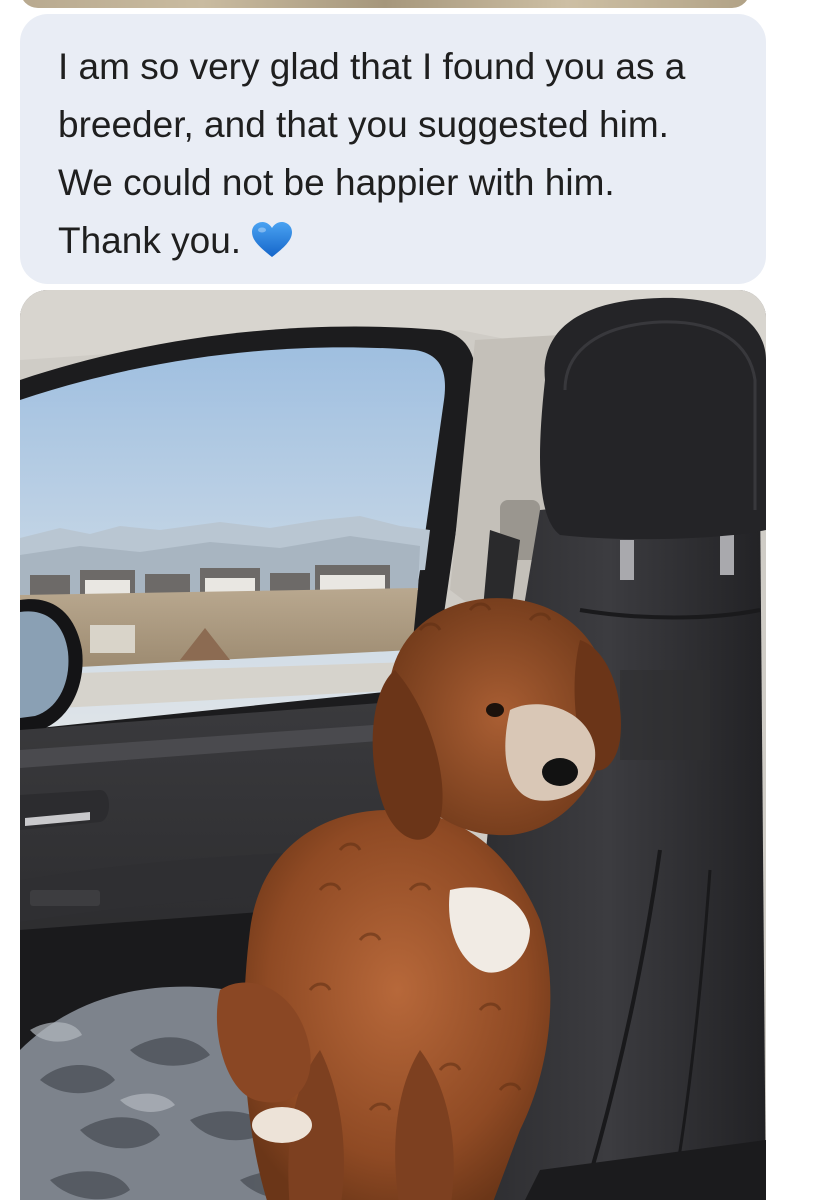 Image resolution: width=832 pixels, height=1200 pixels. I want to click on previous-image-attachment, so click(385, 4).